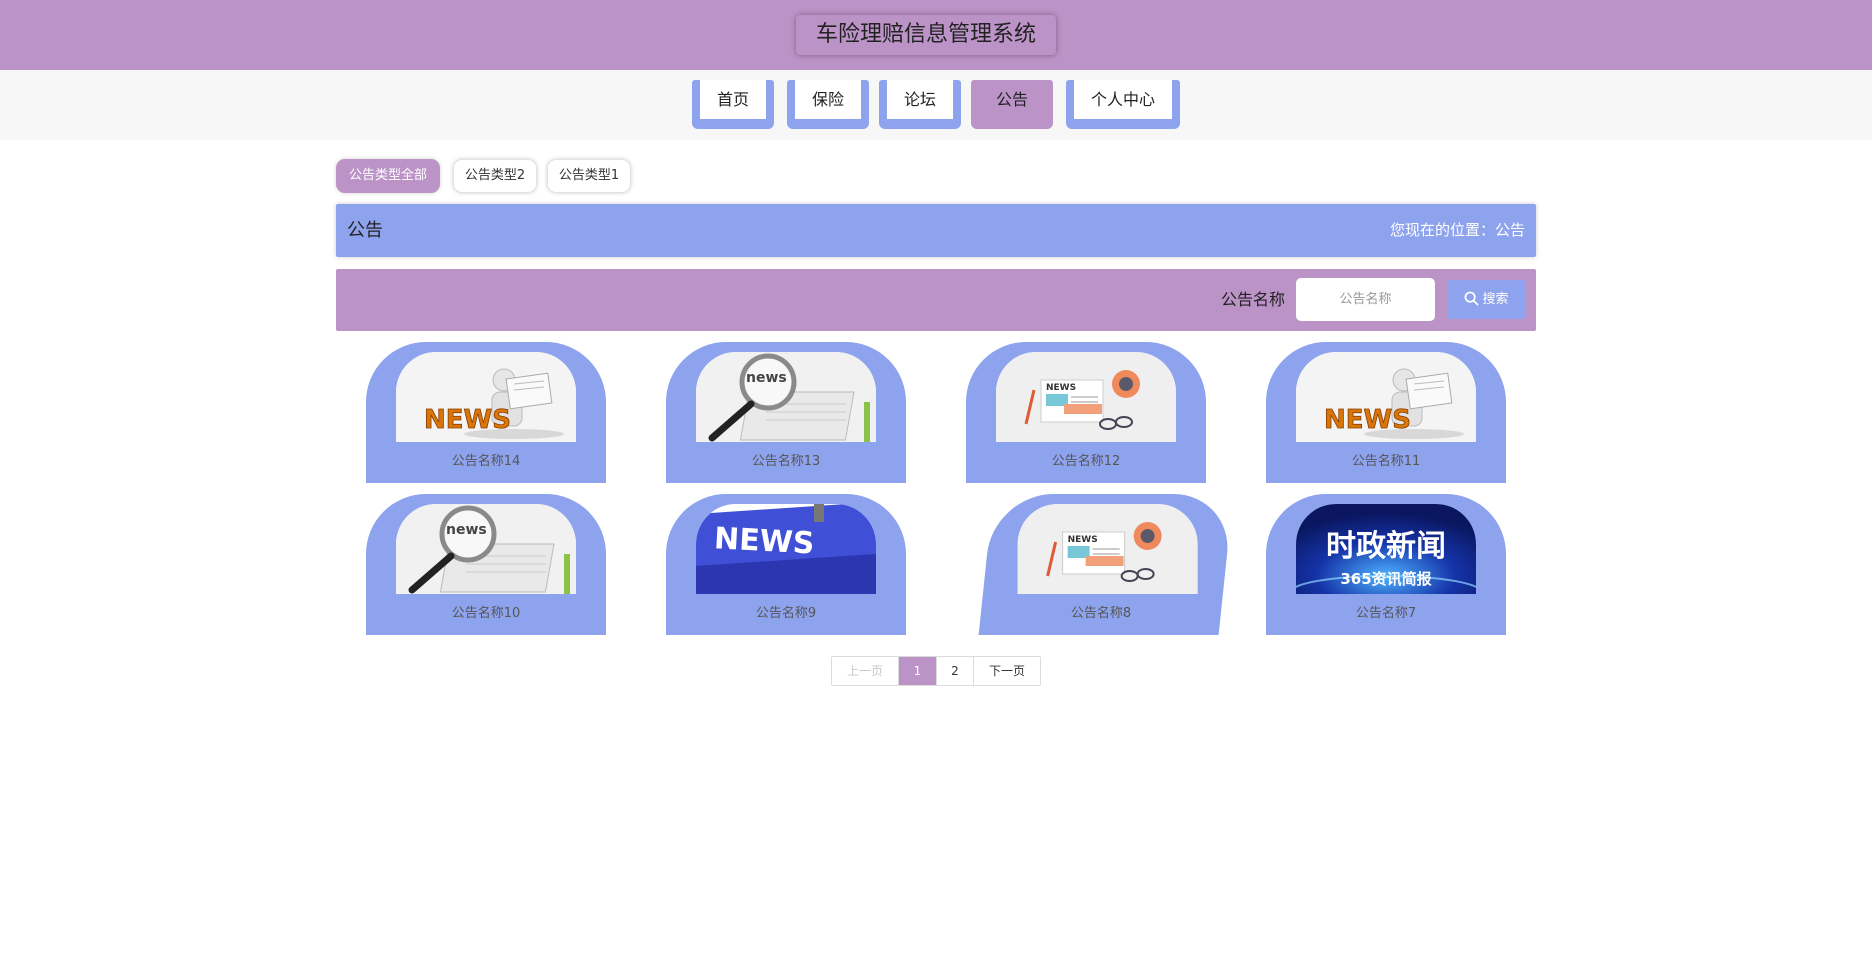 The width and height of the screenshot is (1872, 958). I want to click on announcement-card: 时政新闻 365资讯简报 公告名称7, so click(1386, 564).